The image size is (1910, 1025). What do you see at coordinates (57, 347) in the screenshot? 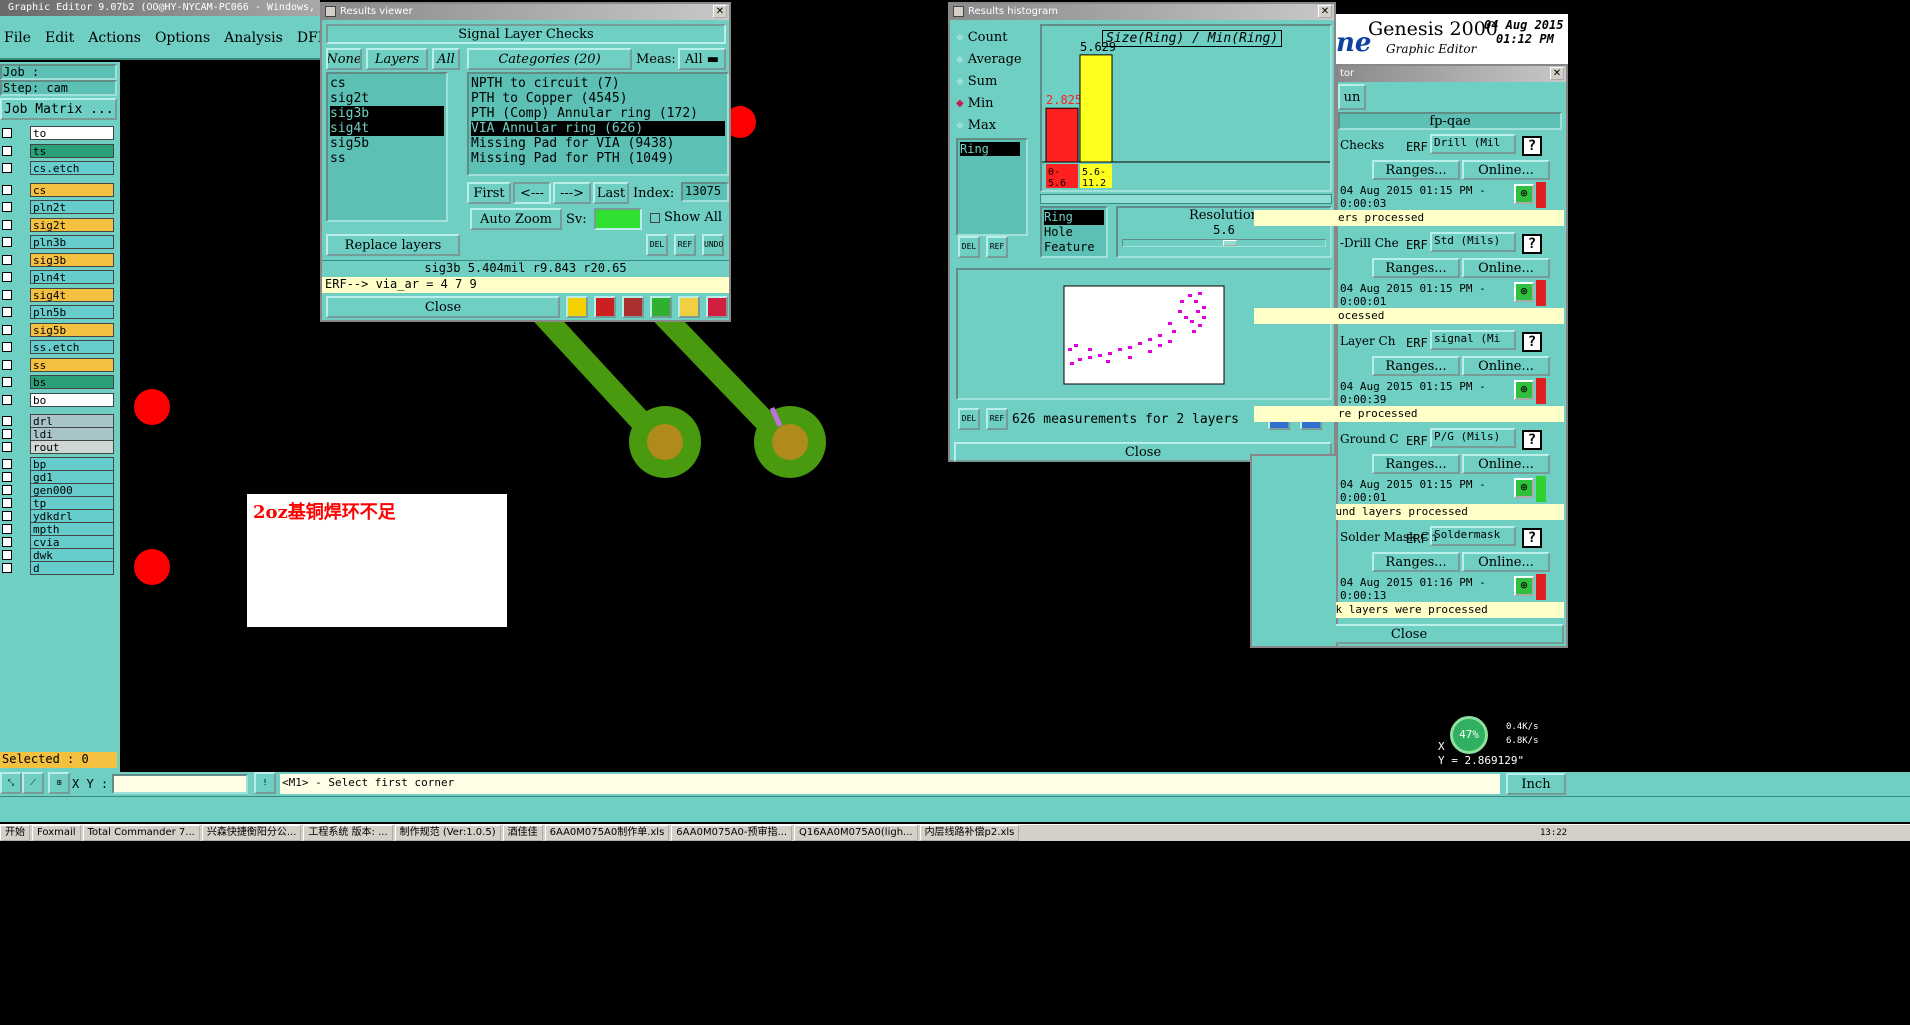
I see `layer-row: ss.etch` at bounding box center [57, 347].